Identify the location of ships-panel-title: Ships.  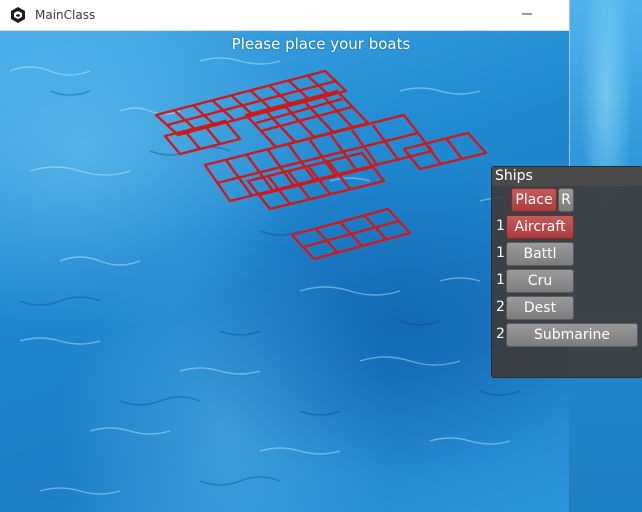
(567, 176).